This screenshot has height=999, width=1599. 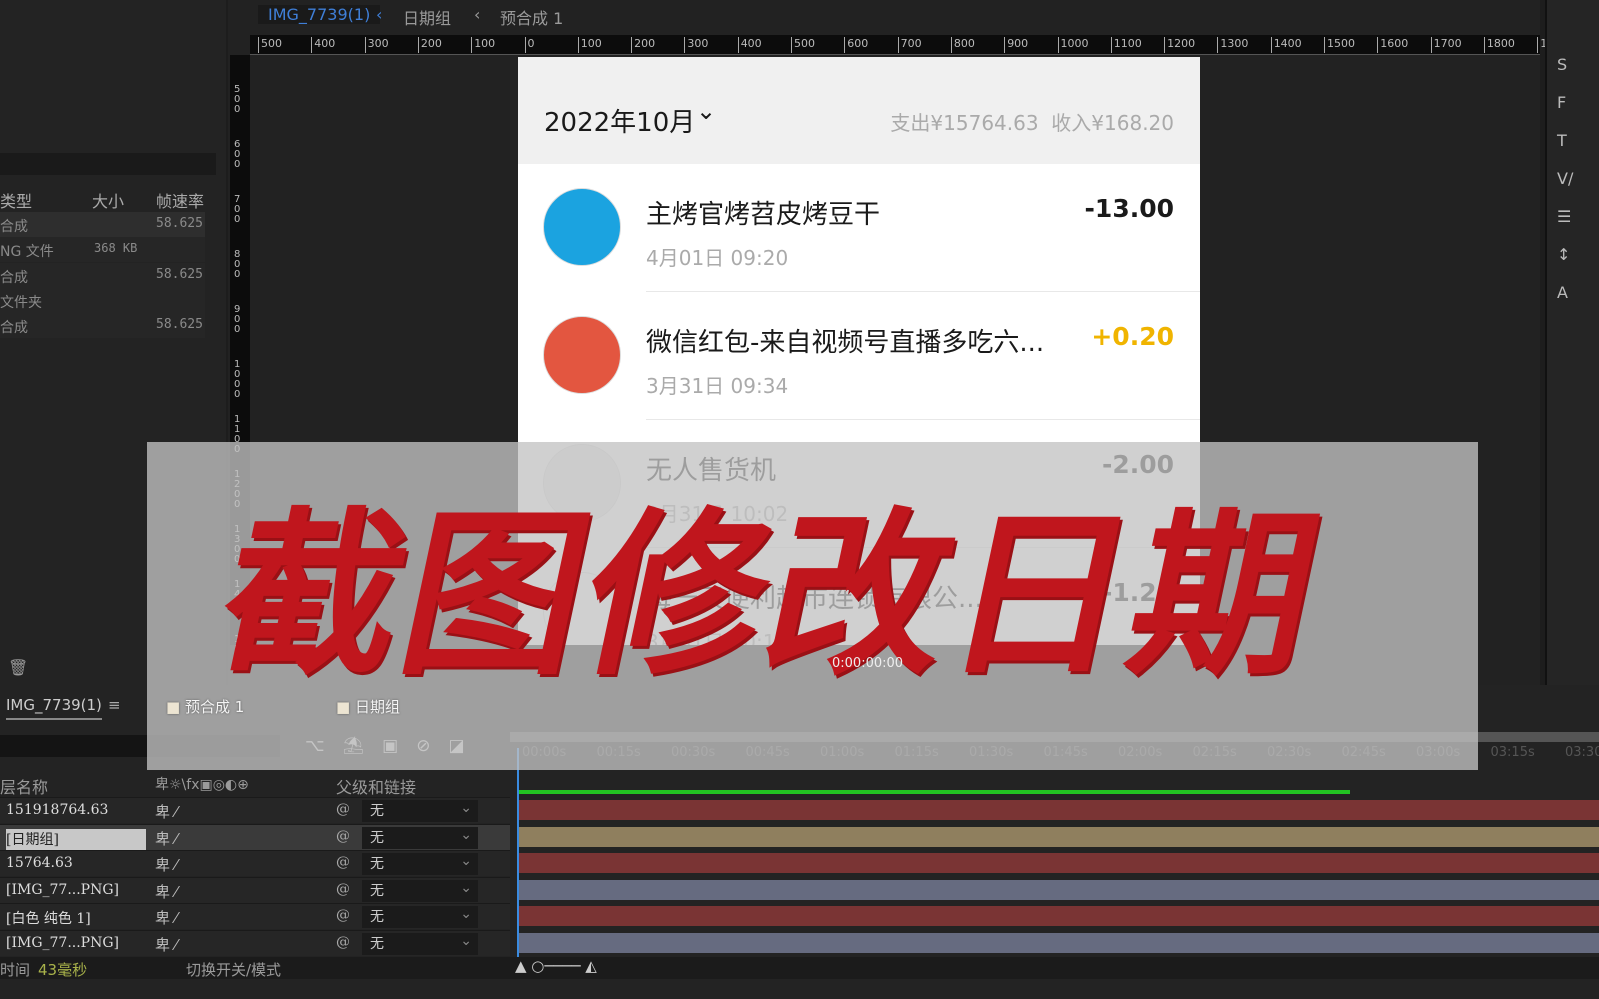 What do you see at coordinates (531, 17) in the screenshot?
I see `tab-comp-precomp: 预合成 1` at bounding box center [531, 17].